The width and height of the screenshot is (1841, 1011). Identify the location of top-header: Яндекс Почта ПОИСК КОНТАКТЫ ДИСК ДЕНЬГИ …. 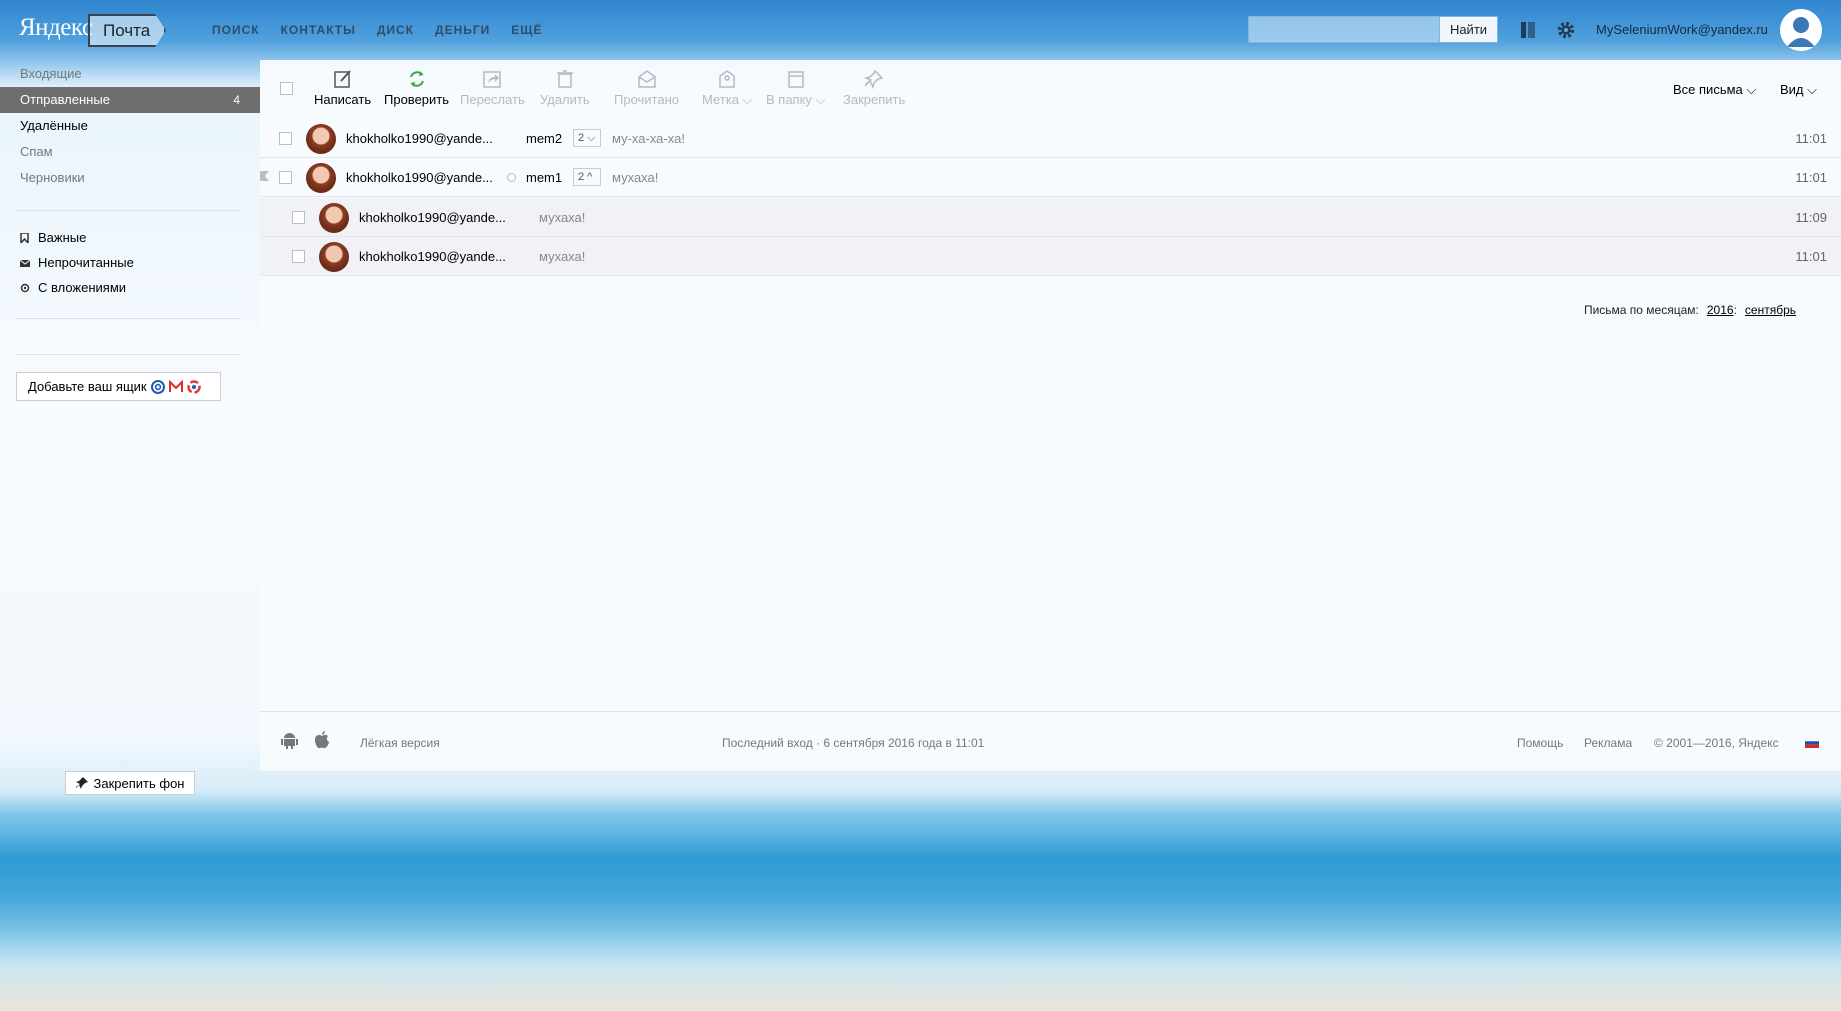
(920, 30).